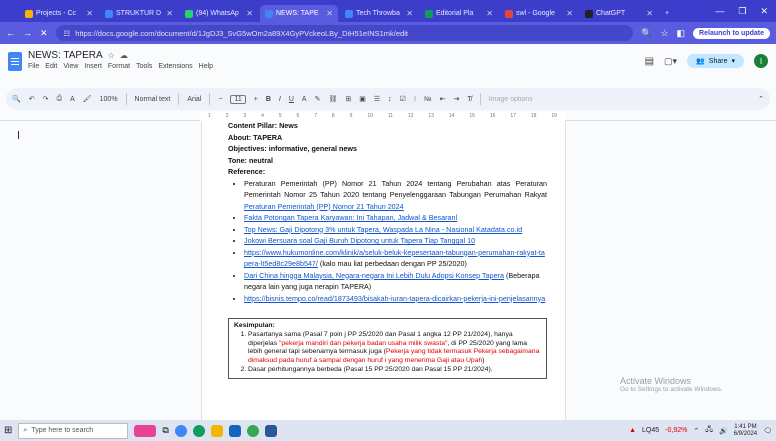 This screenshot has width=776, height=441. Describe the element at coordinates (32, 99) in the screenshot. I see `undo-icon: ↶` at that location.